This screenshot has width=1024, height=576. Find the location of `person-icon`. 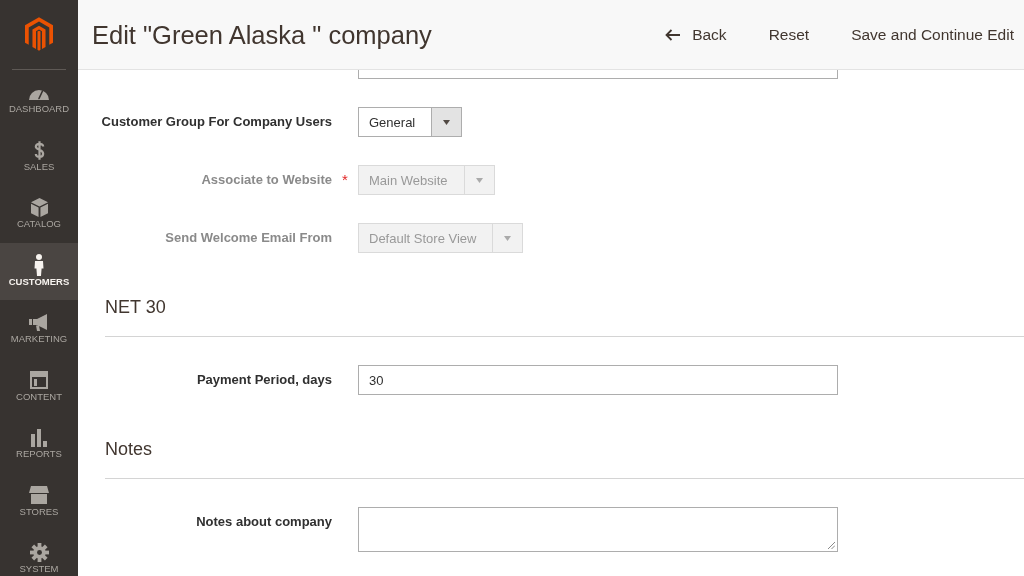

person-icon is located at coordinates (39, 265).